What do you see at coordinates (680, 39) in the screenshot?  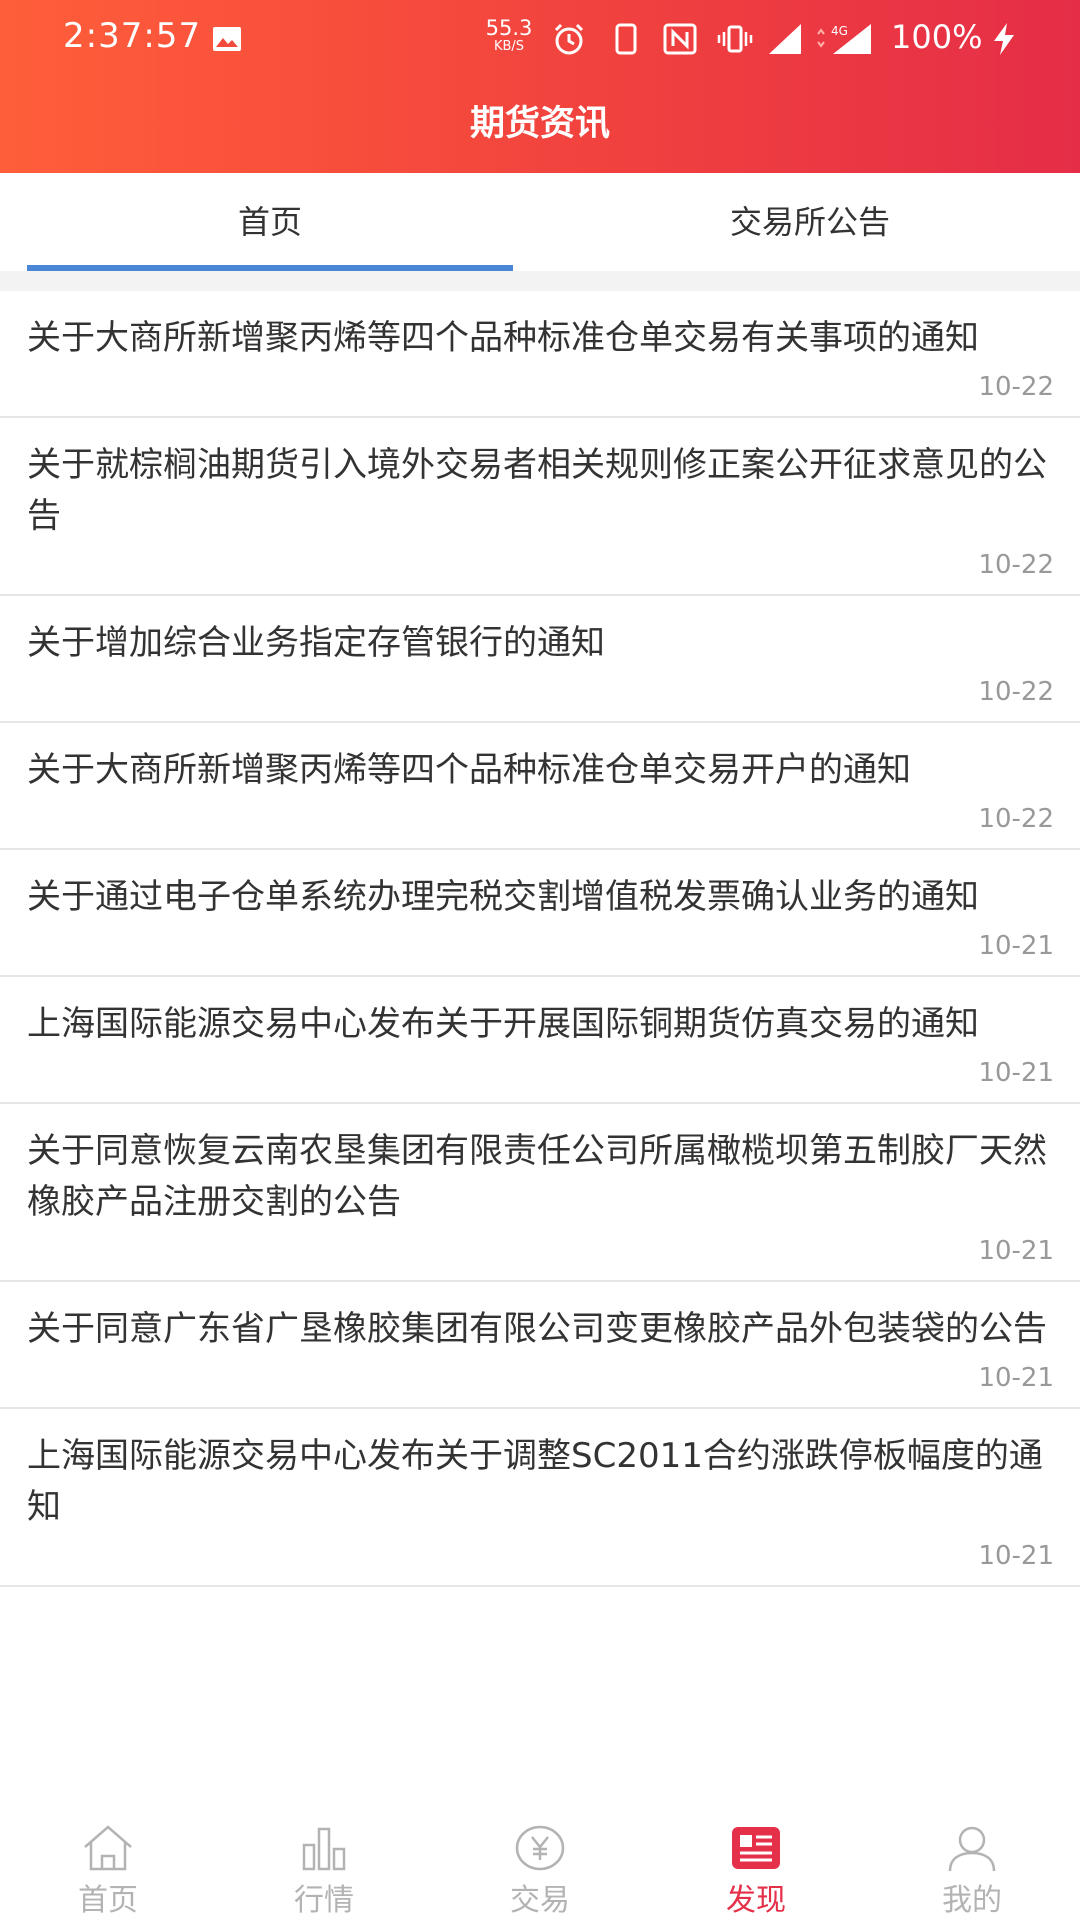 I see `nfc-icon` at bounding box center [680, 39].